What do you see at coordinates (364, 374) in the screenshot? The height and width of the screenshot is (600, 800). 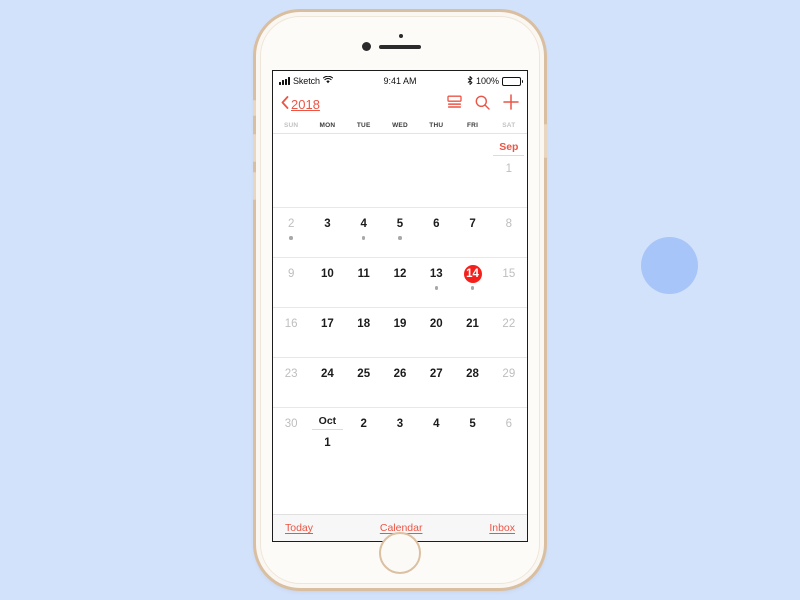 I see `day-number: 25` at bounding box center [364, 374].